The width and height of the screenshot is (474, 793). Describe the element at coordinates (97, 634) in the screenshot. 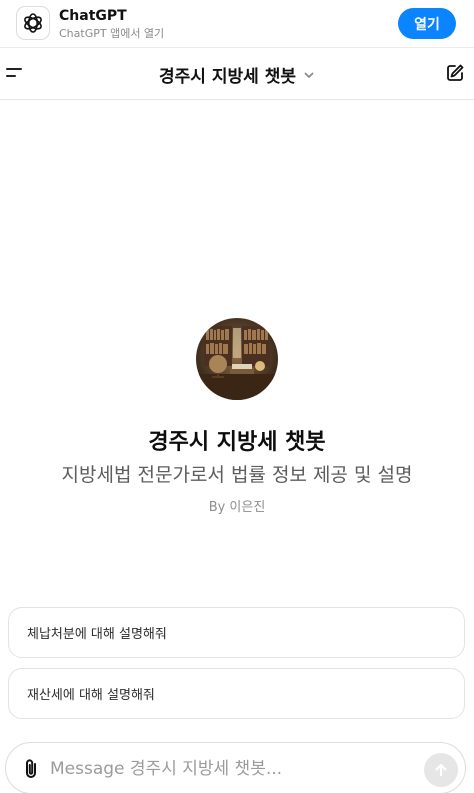

I see `suggestion-label: 체납처분에 대해 설명해줘` at that location.